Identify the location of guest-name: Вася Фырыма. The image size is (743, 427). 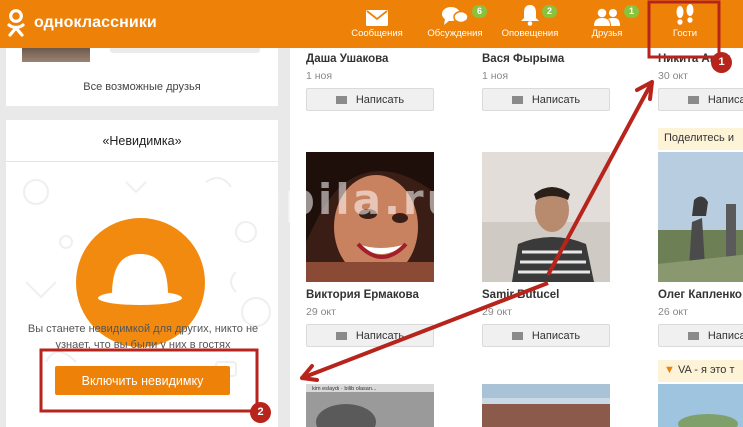
(523, 59).